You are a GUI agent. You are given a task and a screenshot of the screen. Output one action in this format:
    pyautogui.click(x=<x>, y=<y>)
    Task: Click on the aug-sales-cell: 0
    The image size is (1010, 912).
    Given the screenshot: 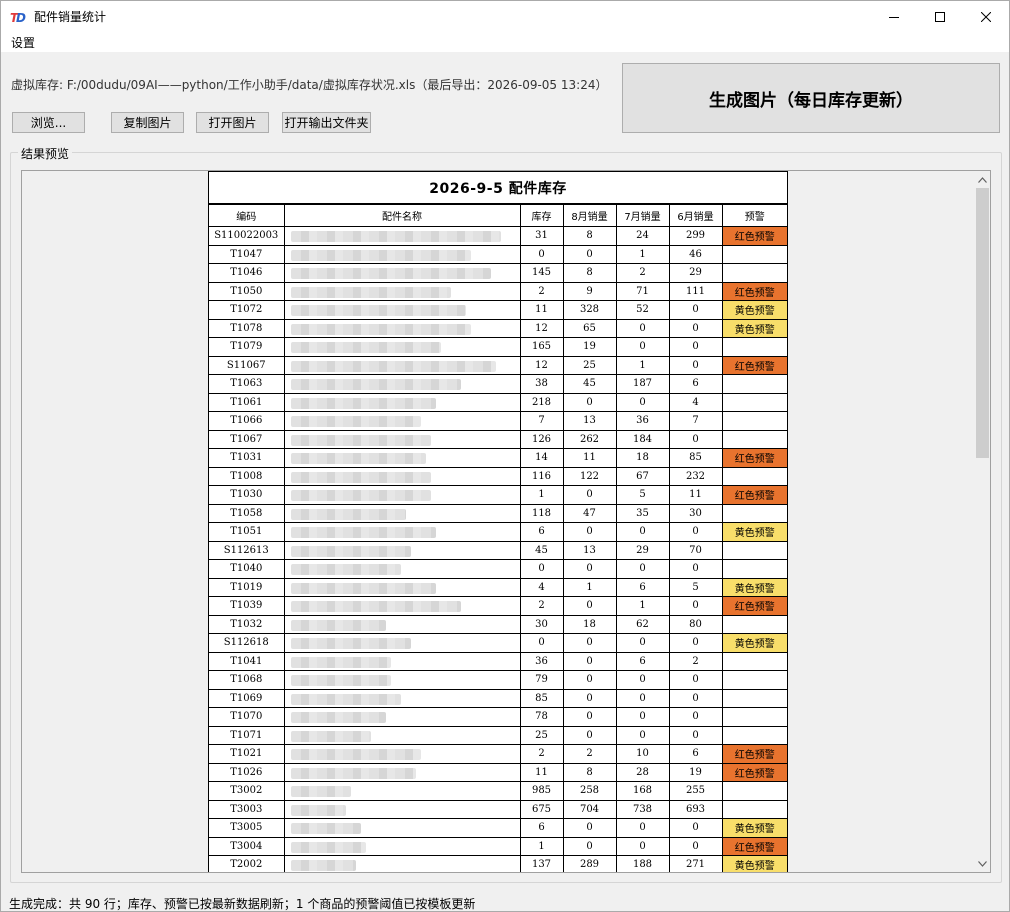 What is the action you would take?
    pyautogui.click(x=589, y=661)
    